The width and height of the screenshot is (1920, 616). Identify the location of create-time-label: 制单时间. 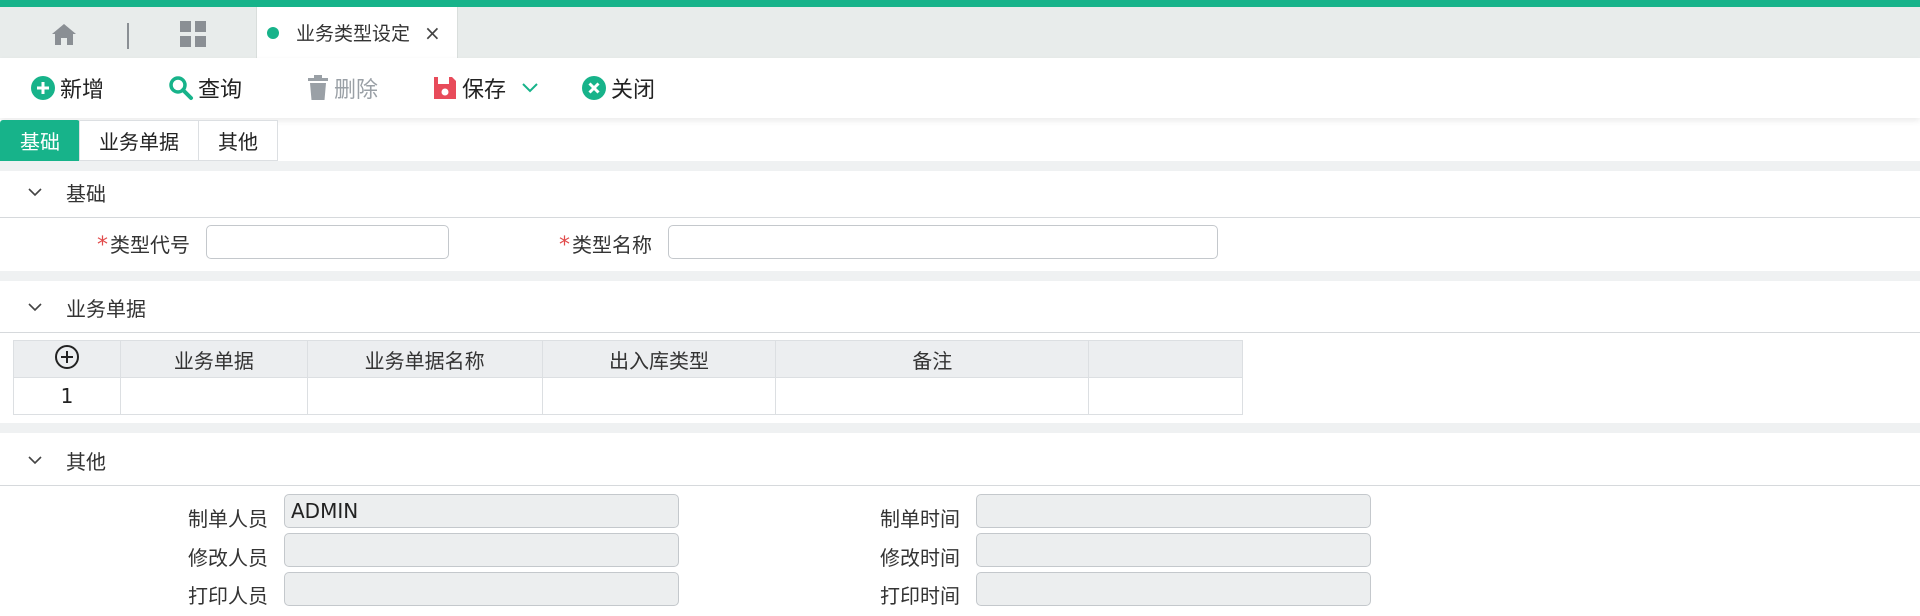
(920, 519).